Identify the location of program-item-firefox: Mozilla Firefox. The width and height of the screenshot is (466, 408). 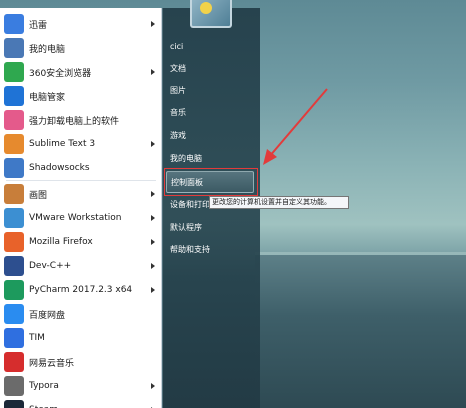
(81, 242).